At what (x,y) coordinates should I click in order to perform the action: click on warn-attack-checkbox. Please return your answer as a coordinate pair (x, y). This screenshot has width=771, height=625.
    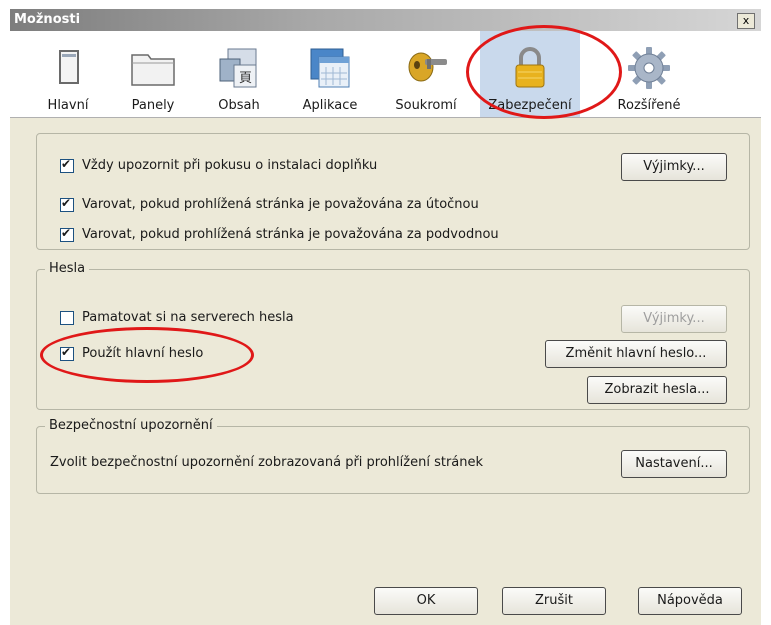
    Looking at the image, I should click on (67, 204).